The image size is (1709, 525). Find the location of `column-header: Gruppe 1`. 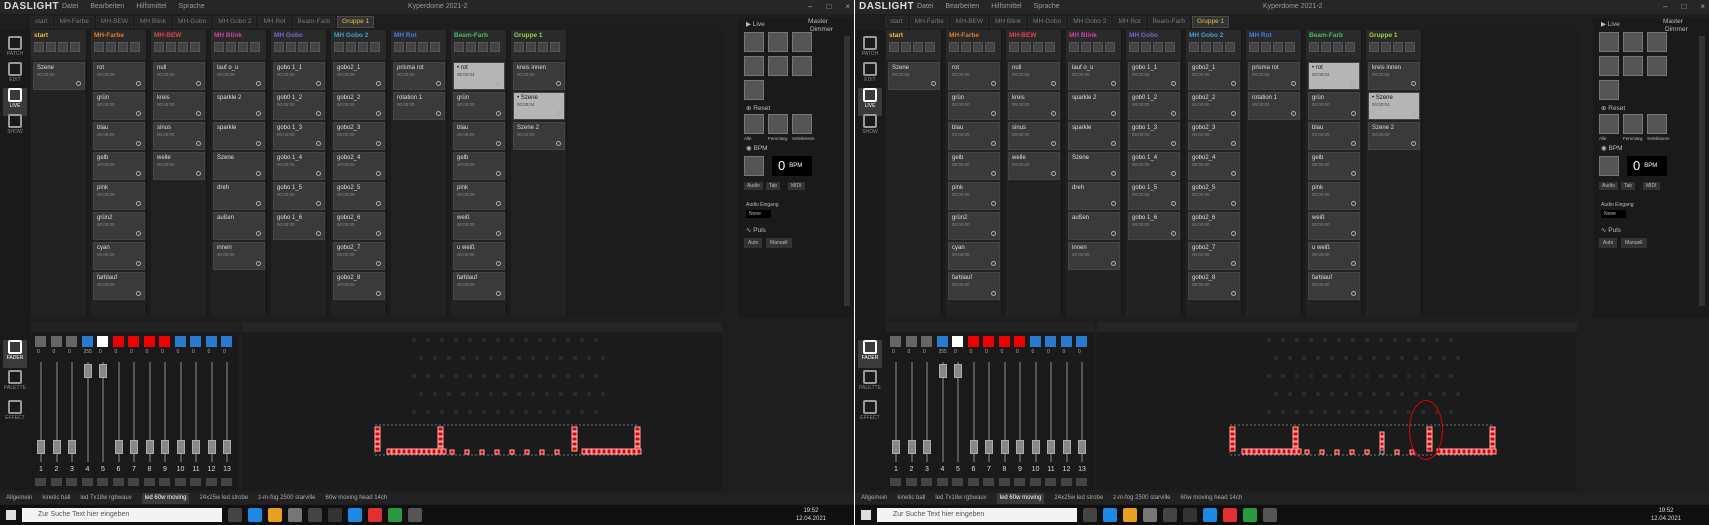

column-header: Gruppe 1 is located at coordinates (538, 45).